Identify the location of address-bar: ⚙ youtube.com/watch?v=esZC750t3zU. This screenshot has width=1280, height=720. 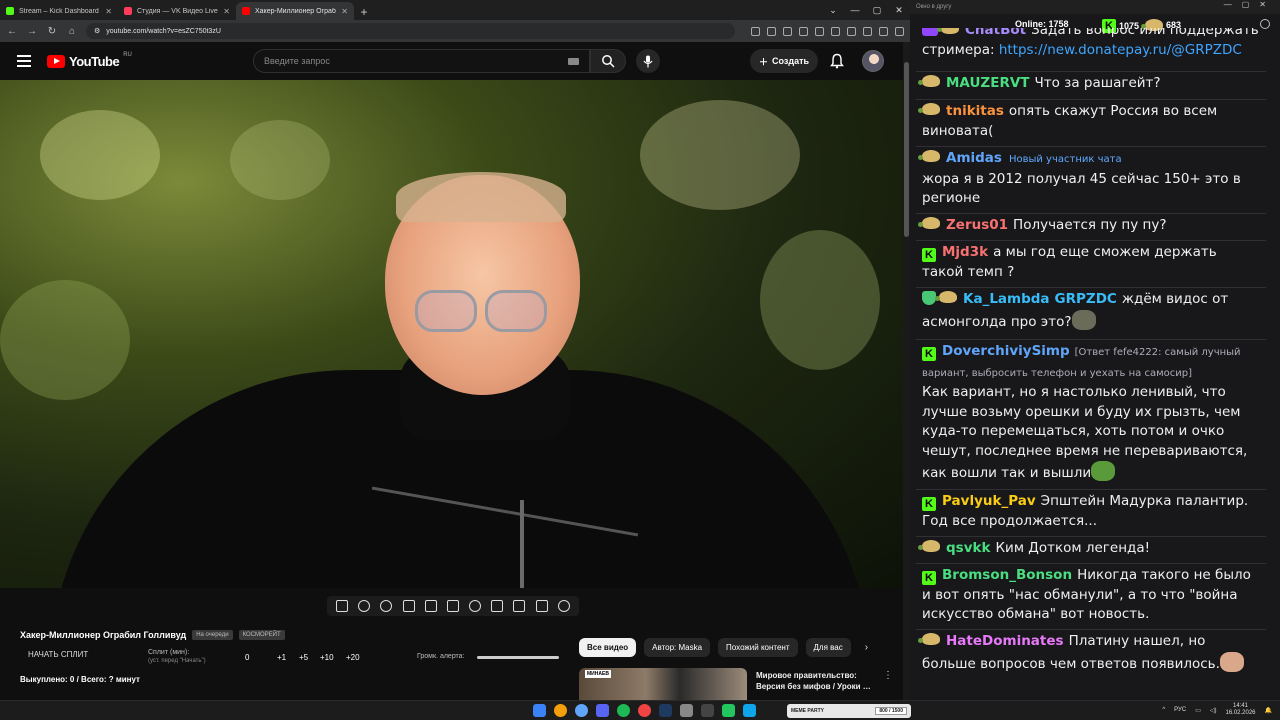
(410, 31).